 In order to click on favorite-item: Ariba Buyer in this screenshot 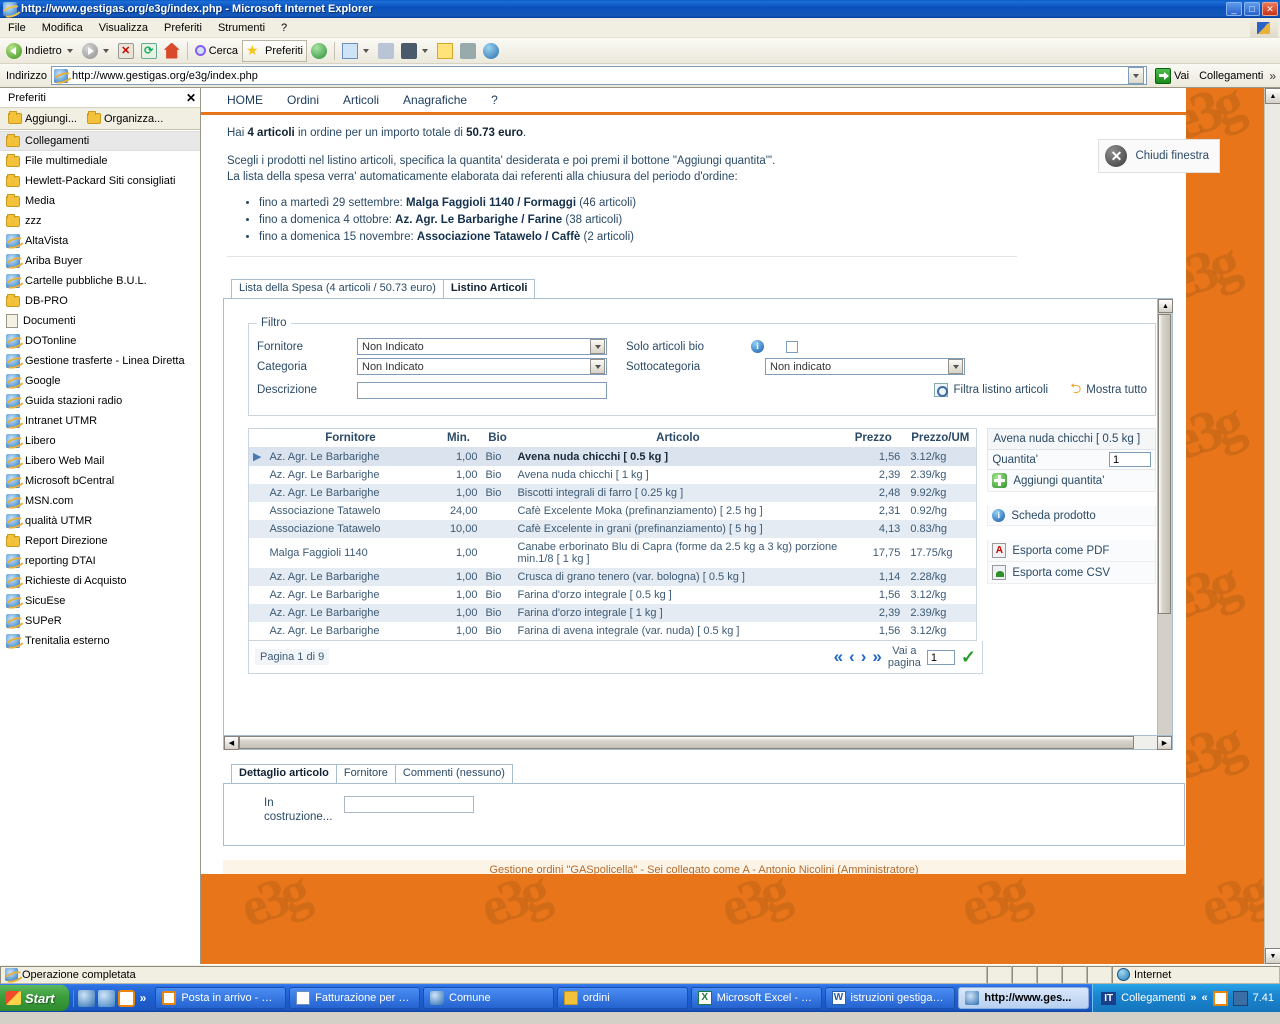, I will do `click(100, 261)`.